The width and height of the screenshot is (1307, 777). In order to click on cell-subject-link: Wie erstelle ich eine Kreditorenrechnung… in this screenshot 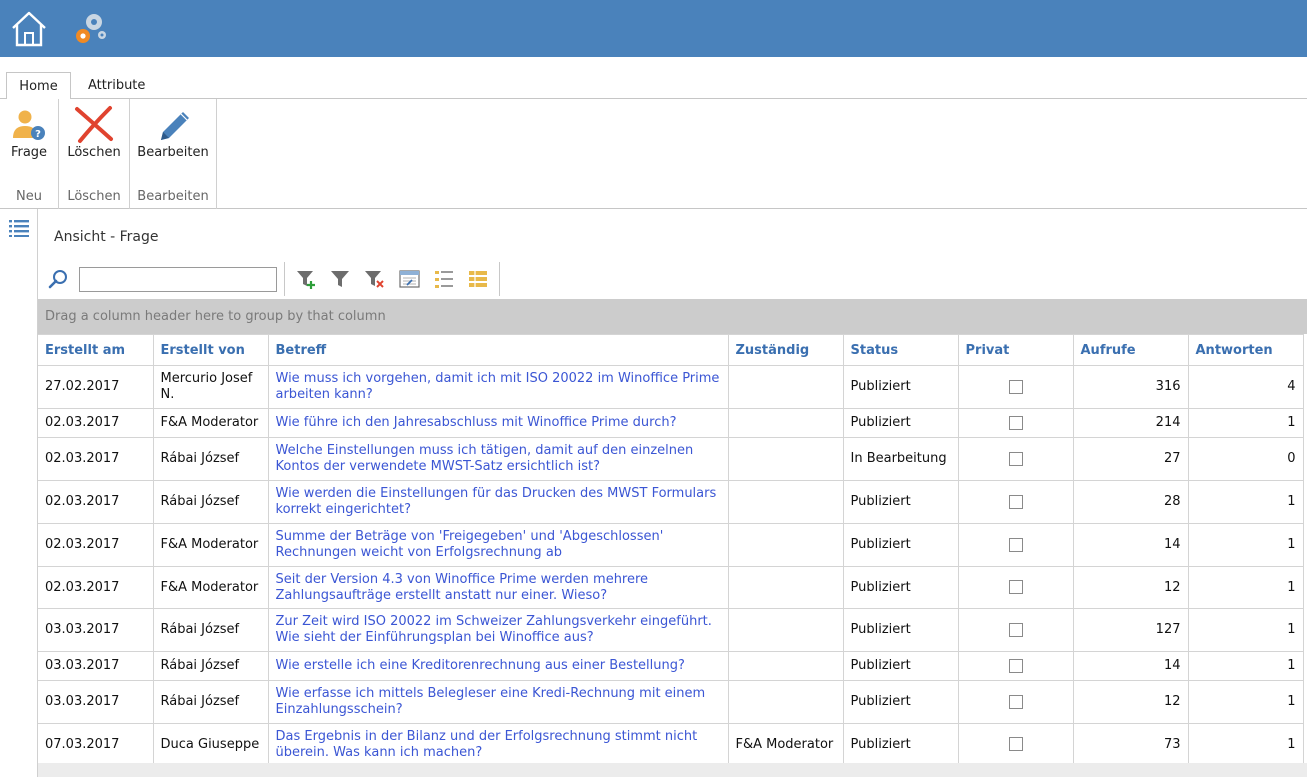, I will do `click(498, 666)`.